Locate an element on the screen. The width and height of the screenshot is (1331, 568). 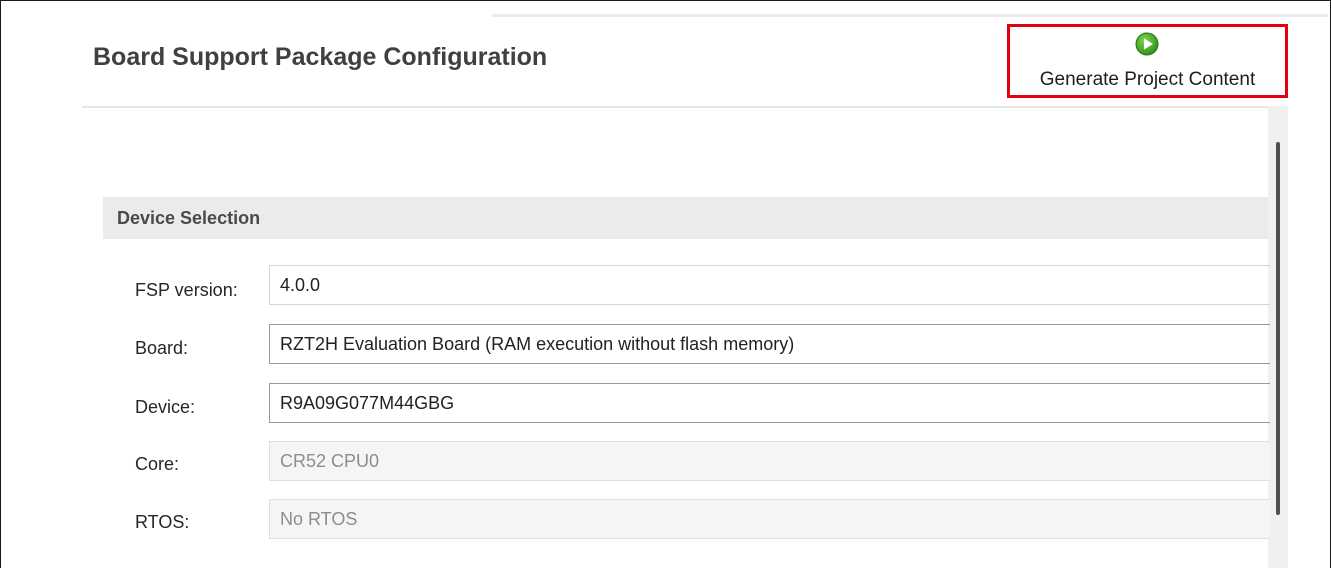
play-circle-icon is located at coordinates (1147, 44).